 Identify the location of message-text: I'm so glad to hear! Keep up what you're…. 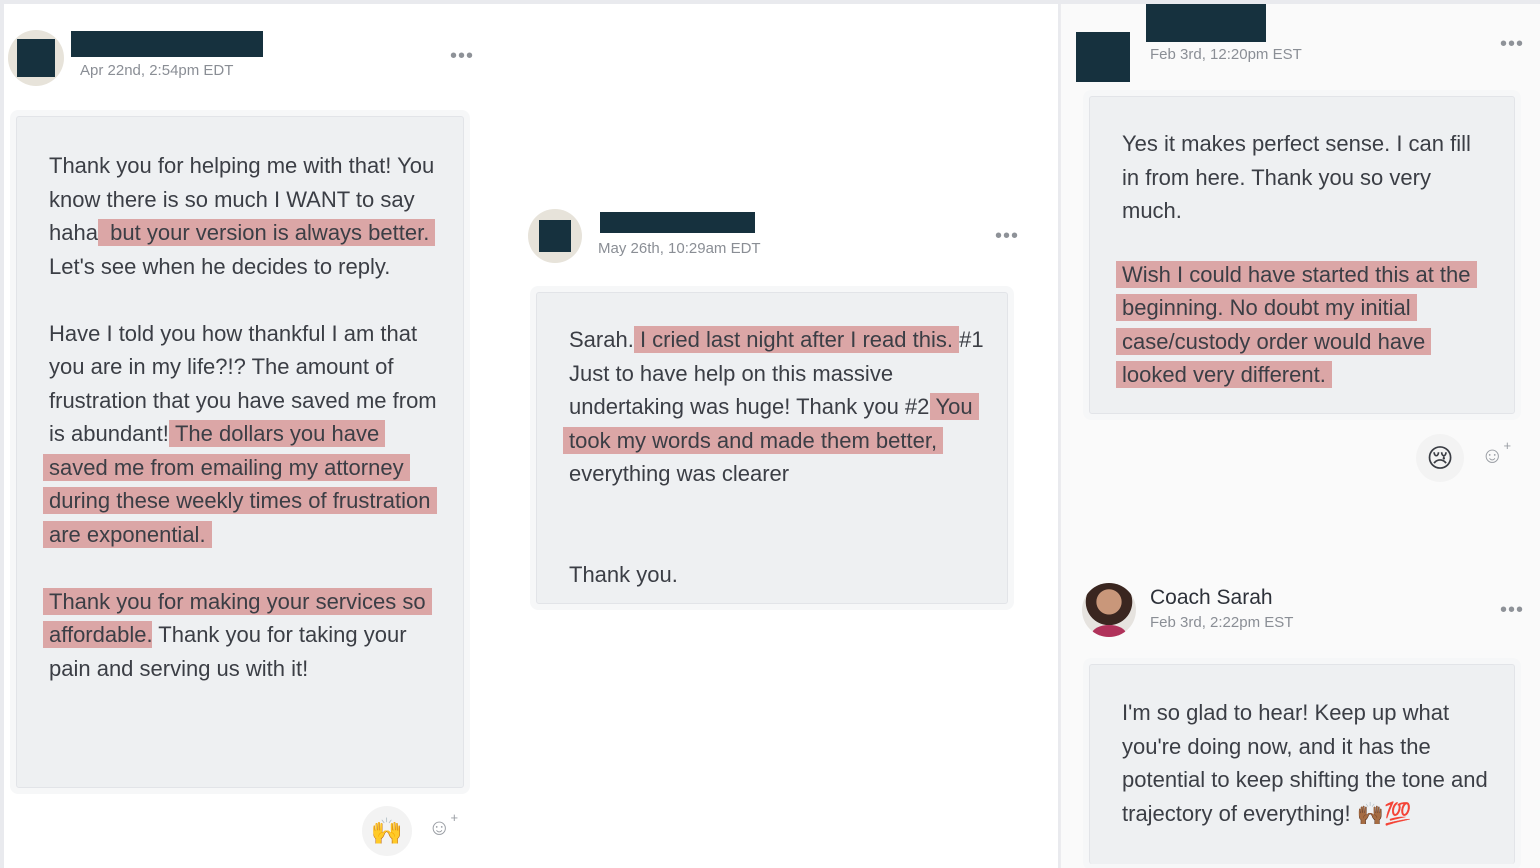
(1305, 763).